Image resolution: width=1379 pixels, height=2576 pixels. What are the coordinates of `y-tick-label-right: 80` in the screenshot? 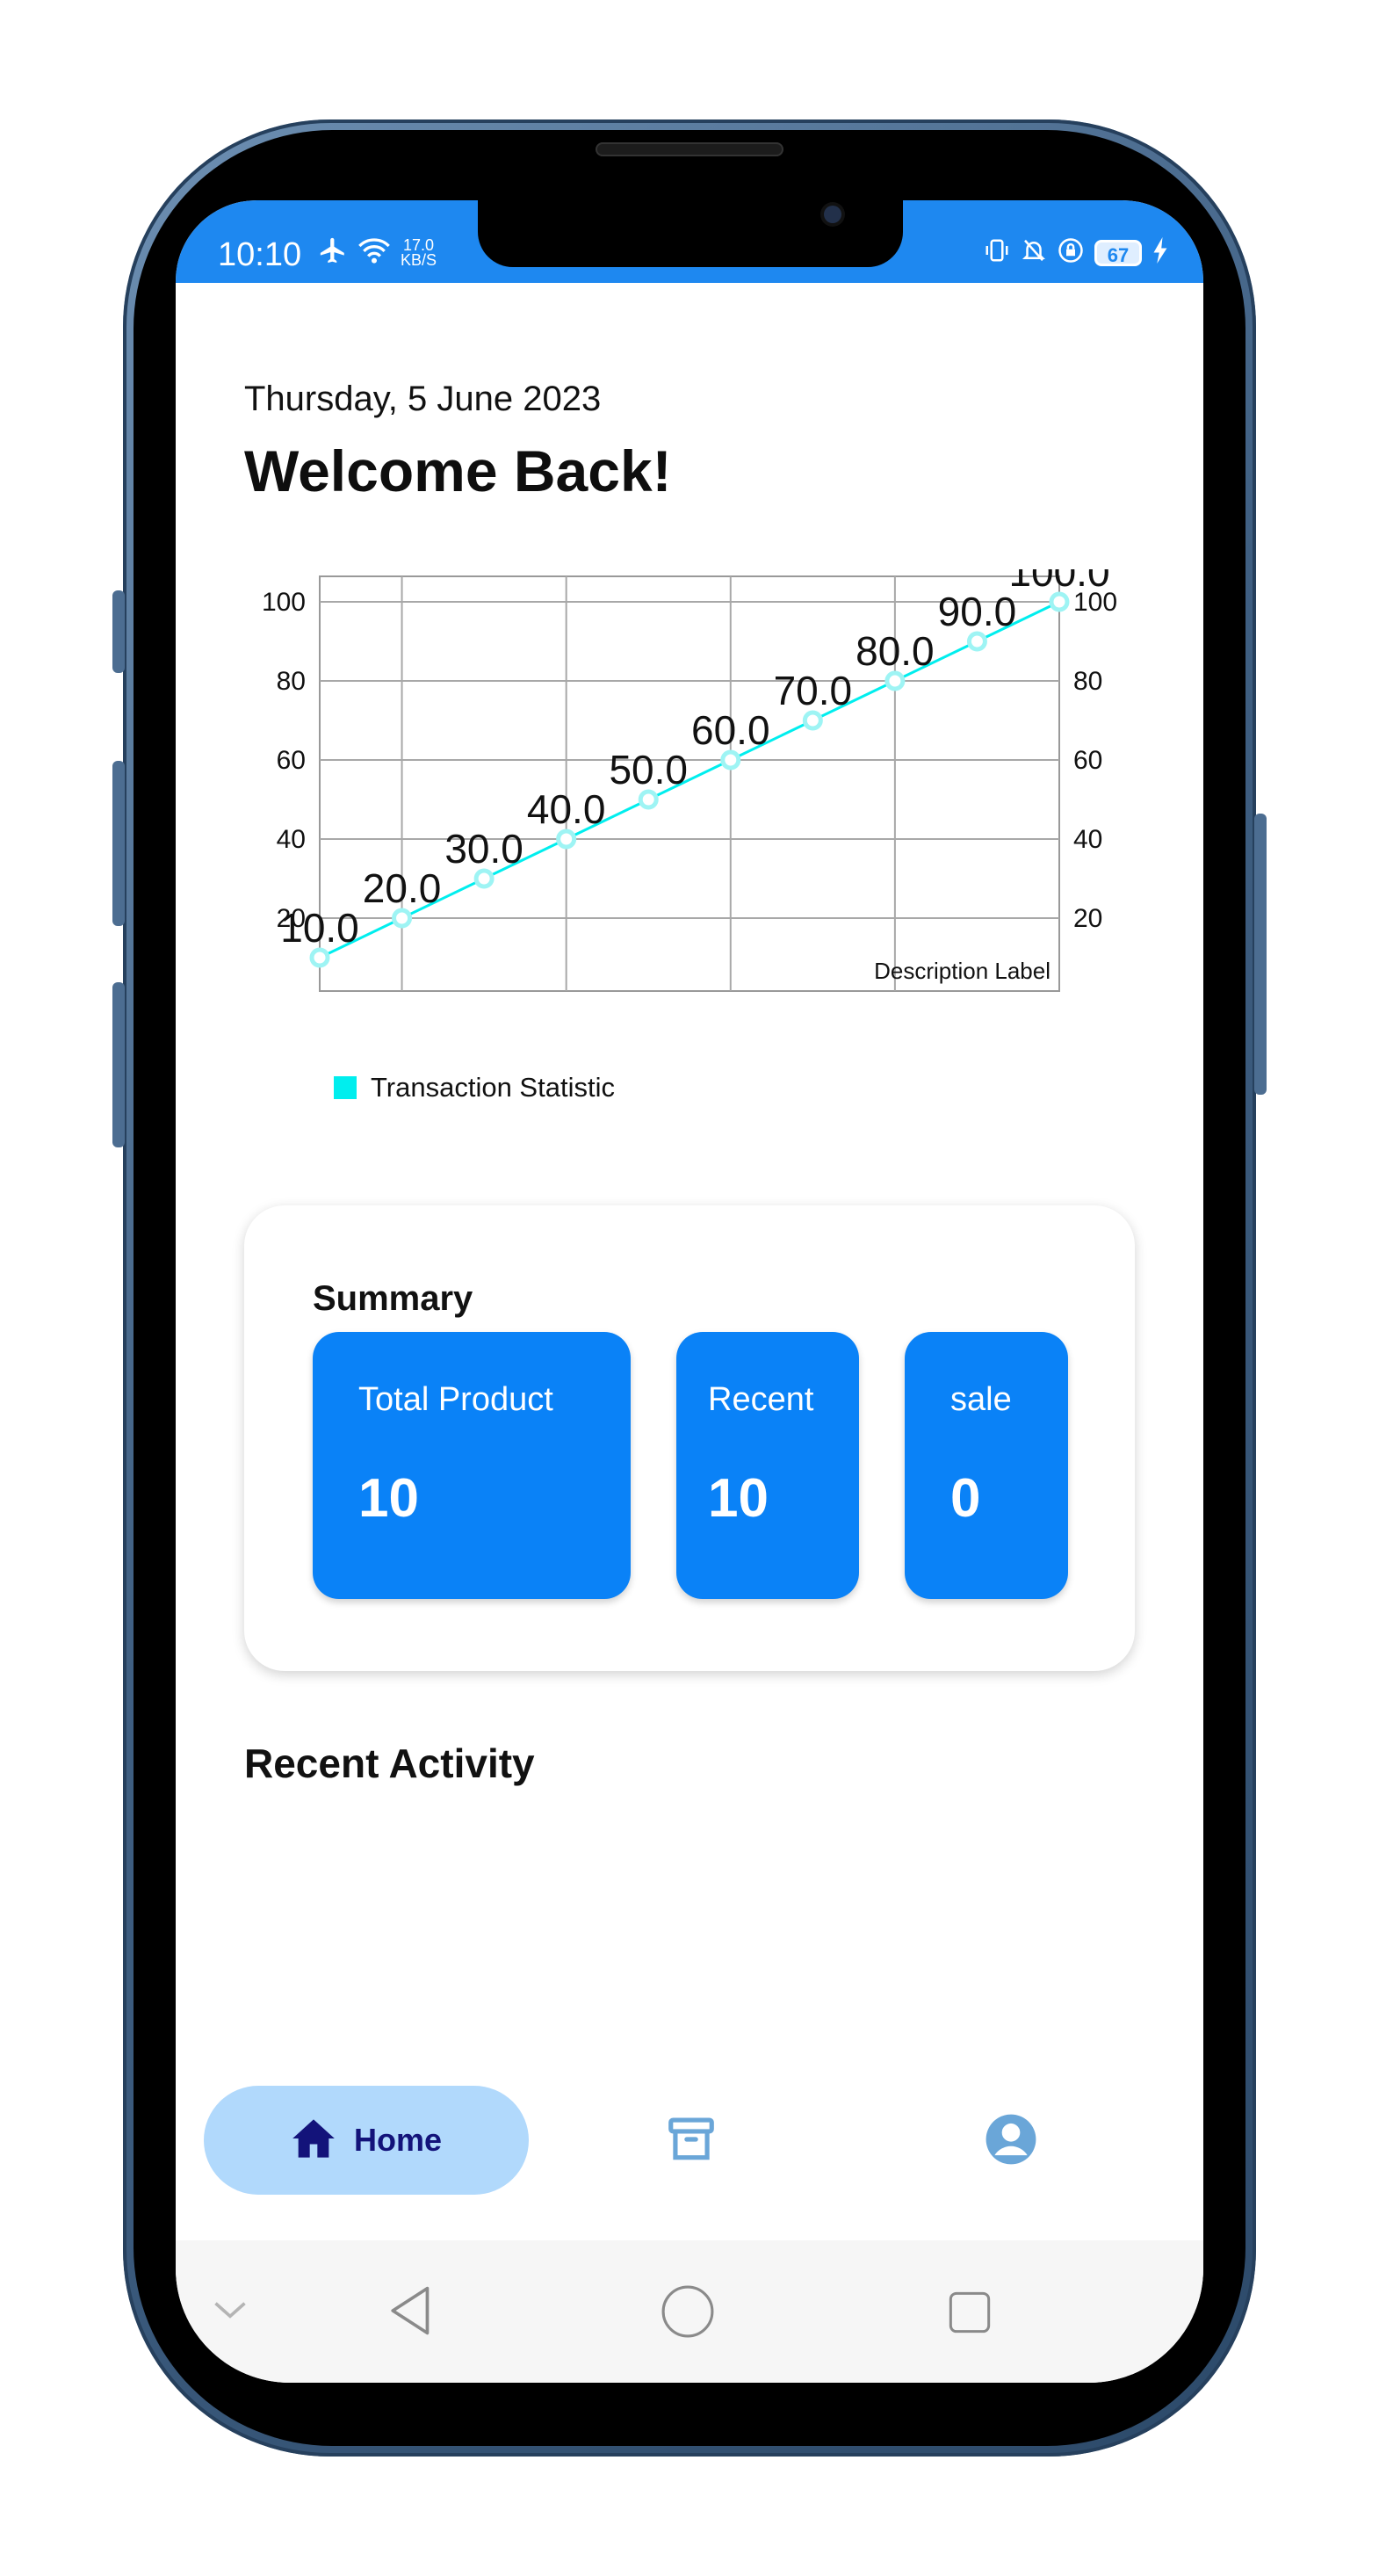 It's located at (1087, 681).